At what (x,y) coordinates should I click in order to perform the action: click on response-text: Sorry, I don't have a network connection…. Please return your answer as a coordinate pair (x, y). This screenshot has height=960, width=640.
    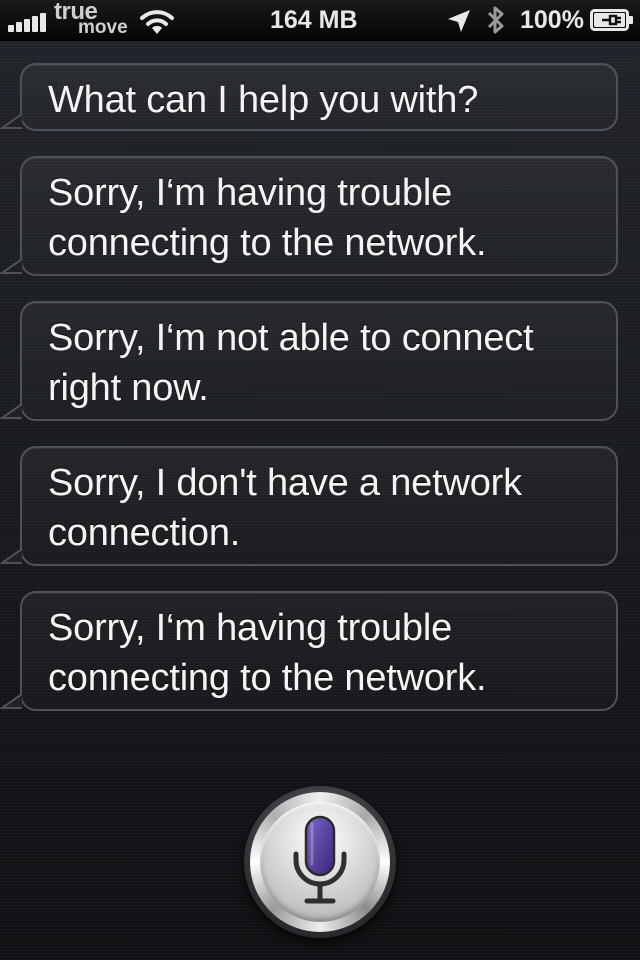
    Looking at the image, I should click on (285, 508).